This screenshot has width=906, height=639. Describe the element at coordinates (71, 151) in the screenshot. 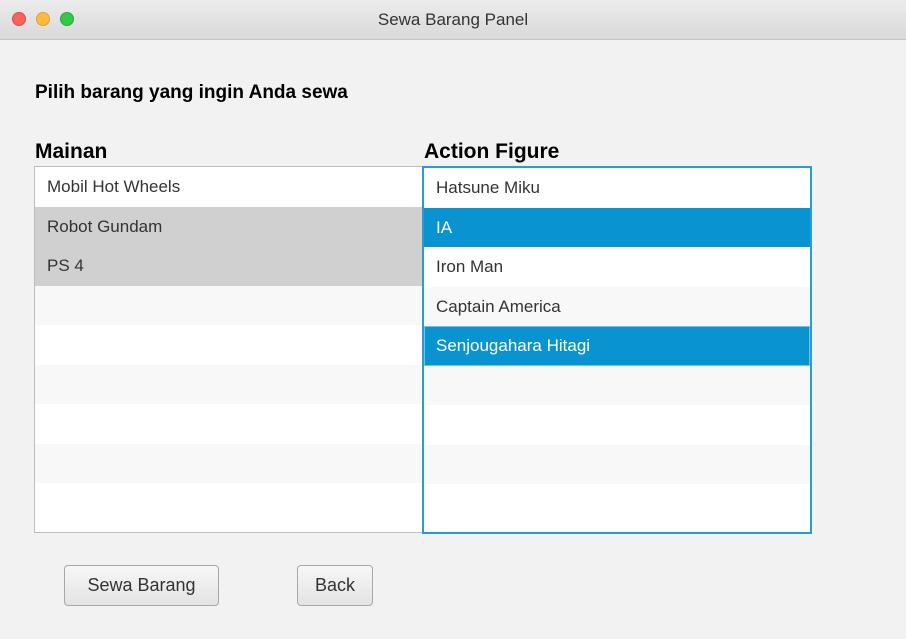

I see `mainan-heading: Mainan` at that location.